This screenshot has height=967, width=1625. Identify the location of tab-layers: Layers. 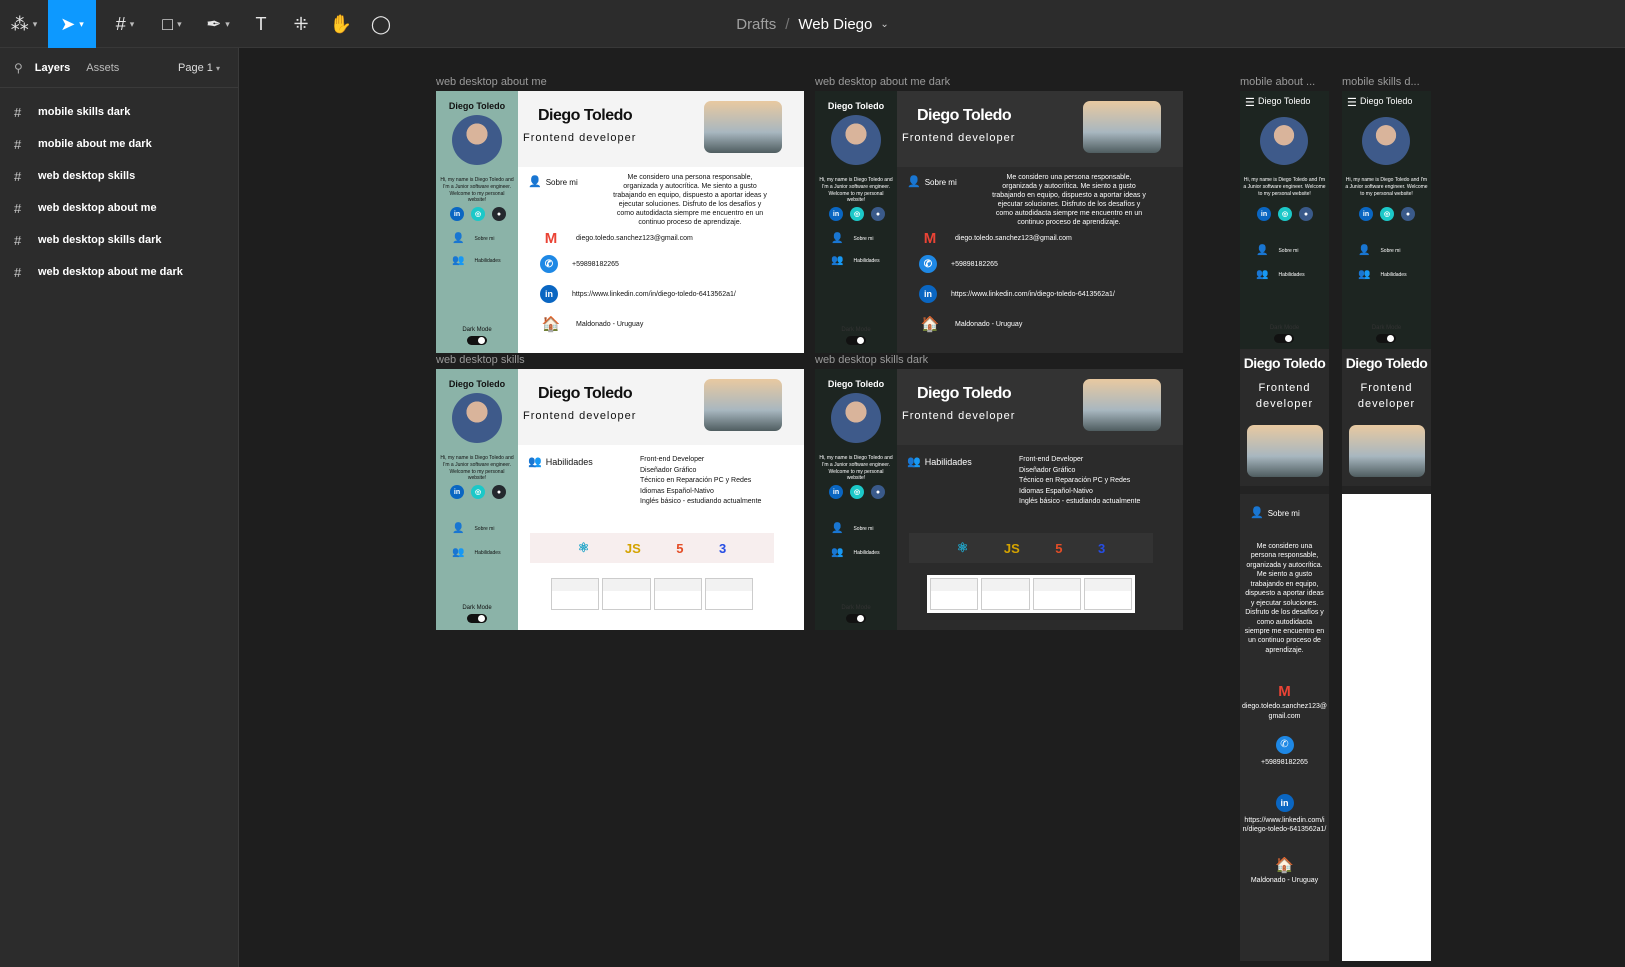
(52, 68).